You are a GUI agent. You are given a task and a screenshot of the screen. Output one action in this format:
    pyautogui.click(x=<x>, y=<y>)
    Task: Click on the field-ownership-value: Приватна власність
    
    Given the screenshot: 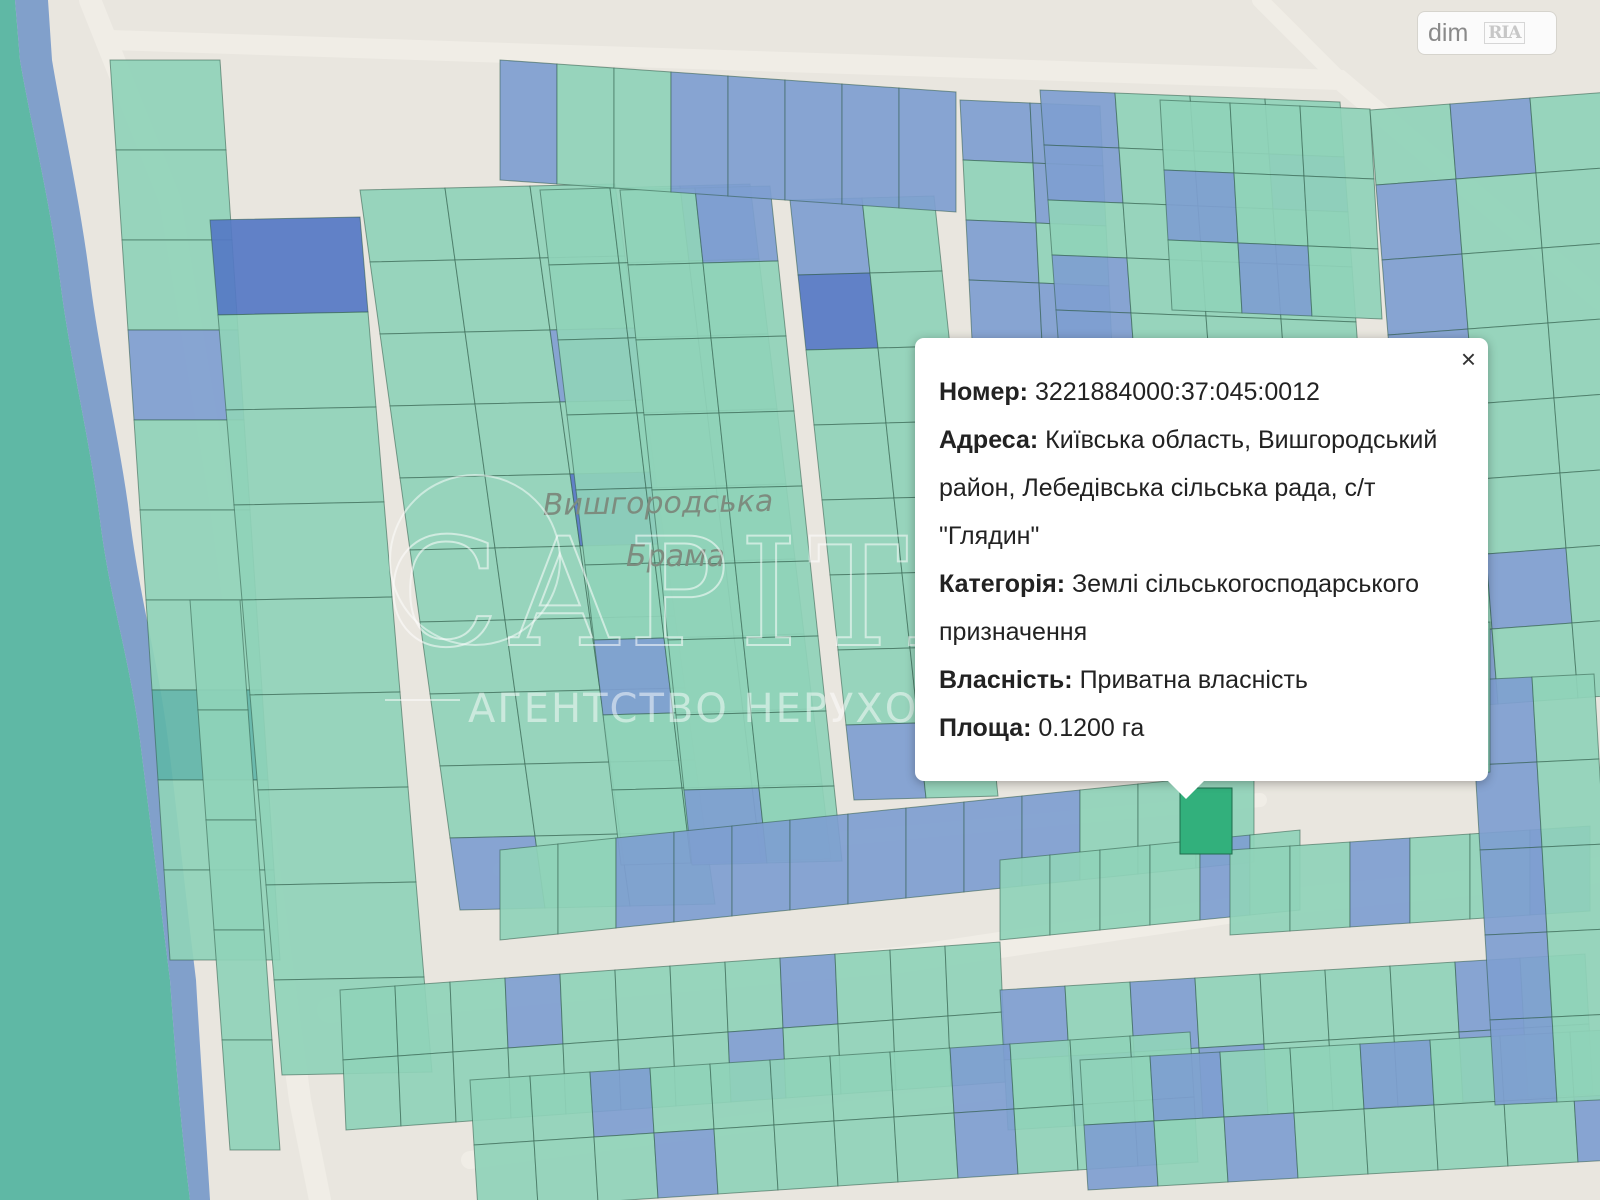 What is the action you would take?
    pyautogui.click(x=1190, y=680)
    